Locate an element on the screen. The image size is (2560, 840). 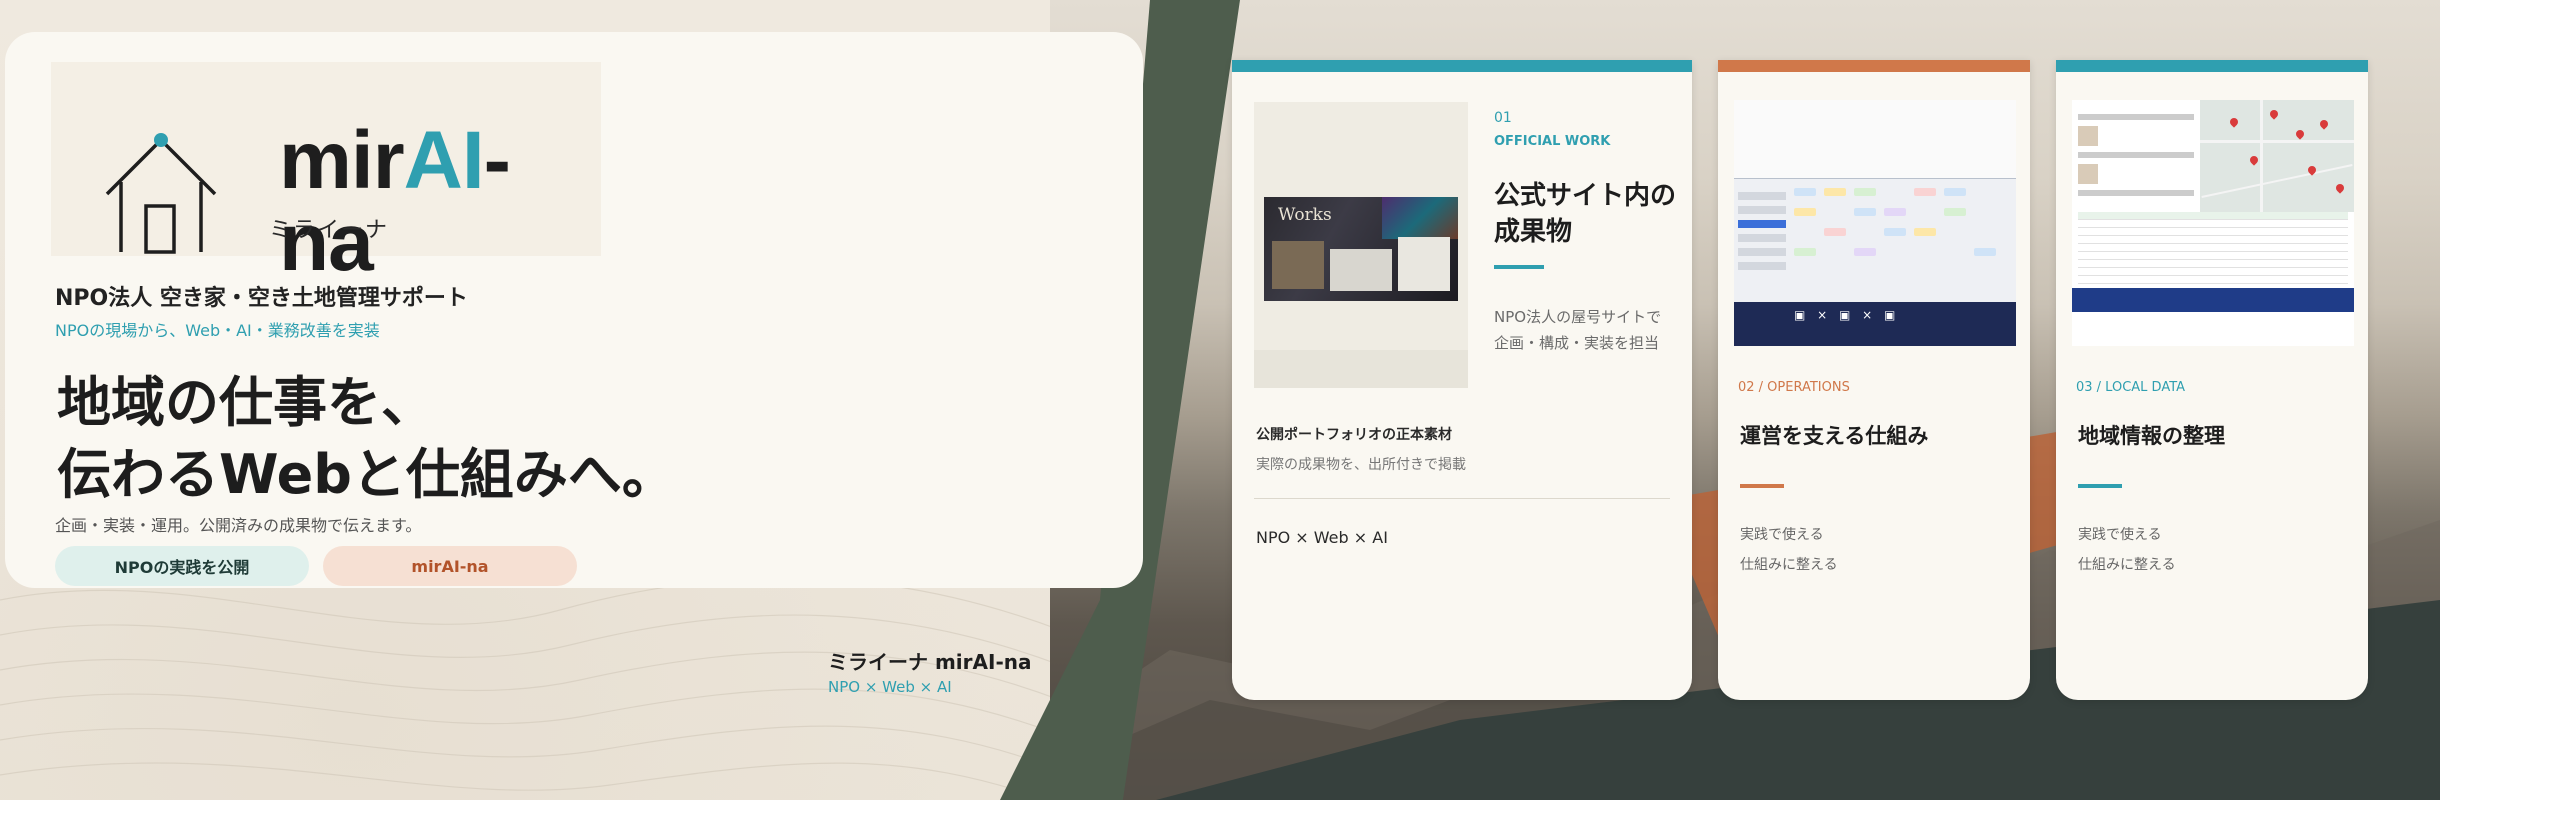
tagline: NPOの現場から、Web・AI・業務改善を実装 is located at coordinates (217, 330).